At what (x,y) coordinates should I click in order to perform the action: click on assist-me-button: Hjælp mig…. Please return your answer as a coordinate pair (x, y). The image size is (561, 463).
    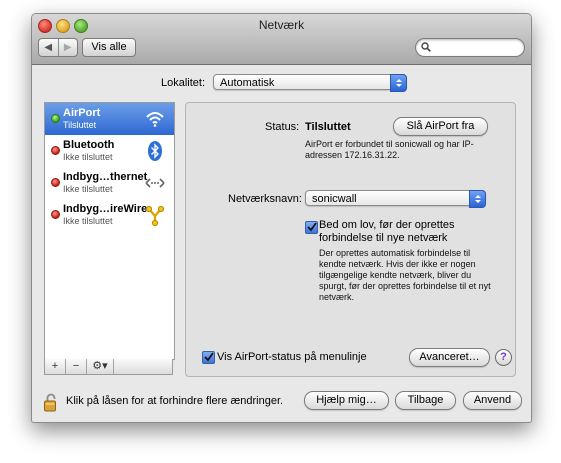
    Looking at the image, I should click on (346, 400).